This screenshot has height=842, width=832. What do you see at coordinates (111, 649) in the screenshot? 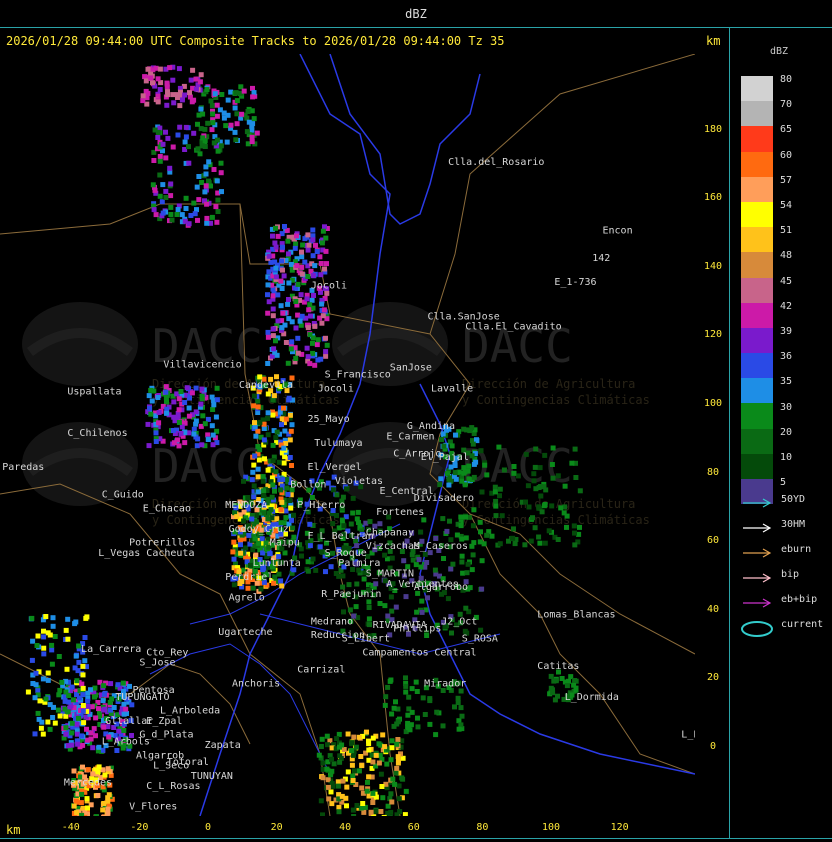
I see `place-label: La_Carrera` at bounding box center [111, 649].